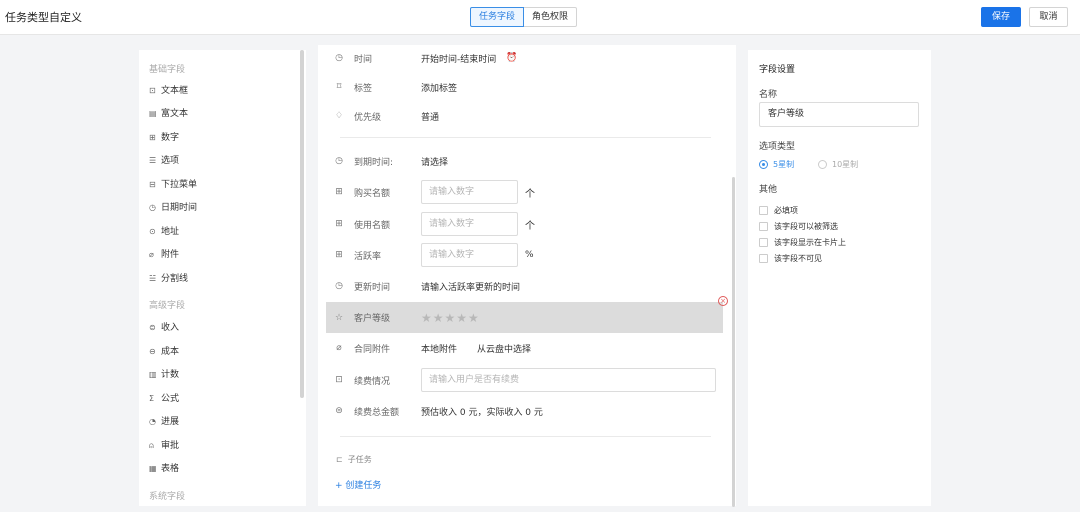 The height and width of the screenshot is (512, 1080). Describe the element at coordinates (1001, 17) in the screenshot. I see `save-button: 保存` at that location.